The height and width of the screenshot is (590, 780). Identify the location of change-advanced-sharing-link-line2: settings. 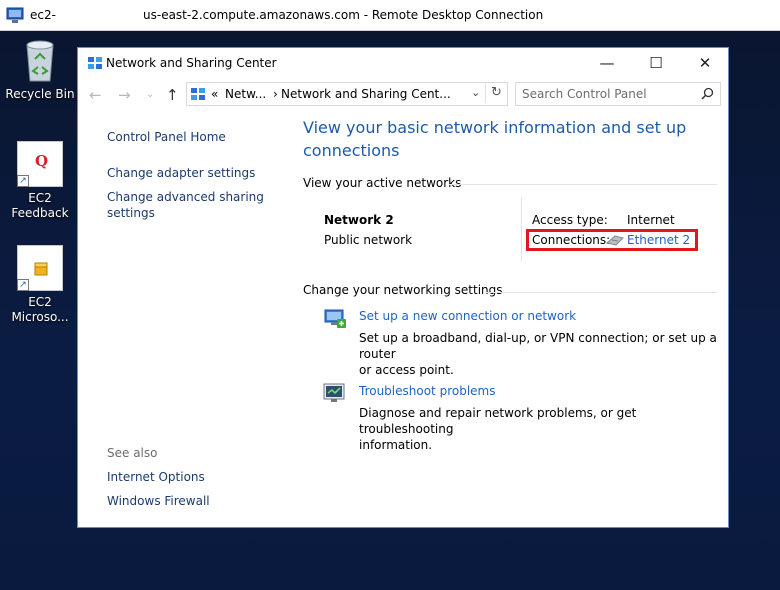
(131, 213).